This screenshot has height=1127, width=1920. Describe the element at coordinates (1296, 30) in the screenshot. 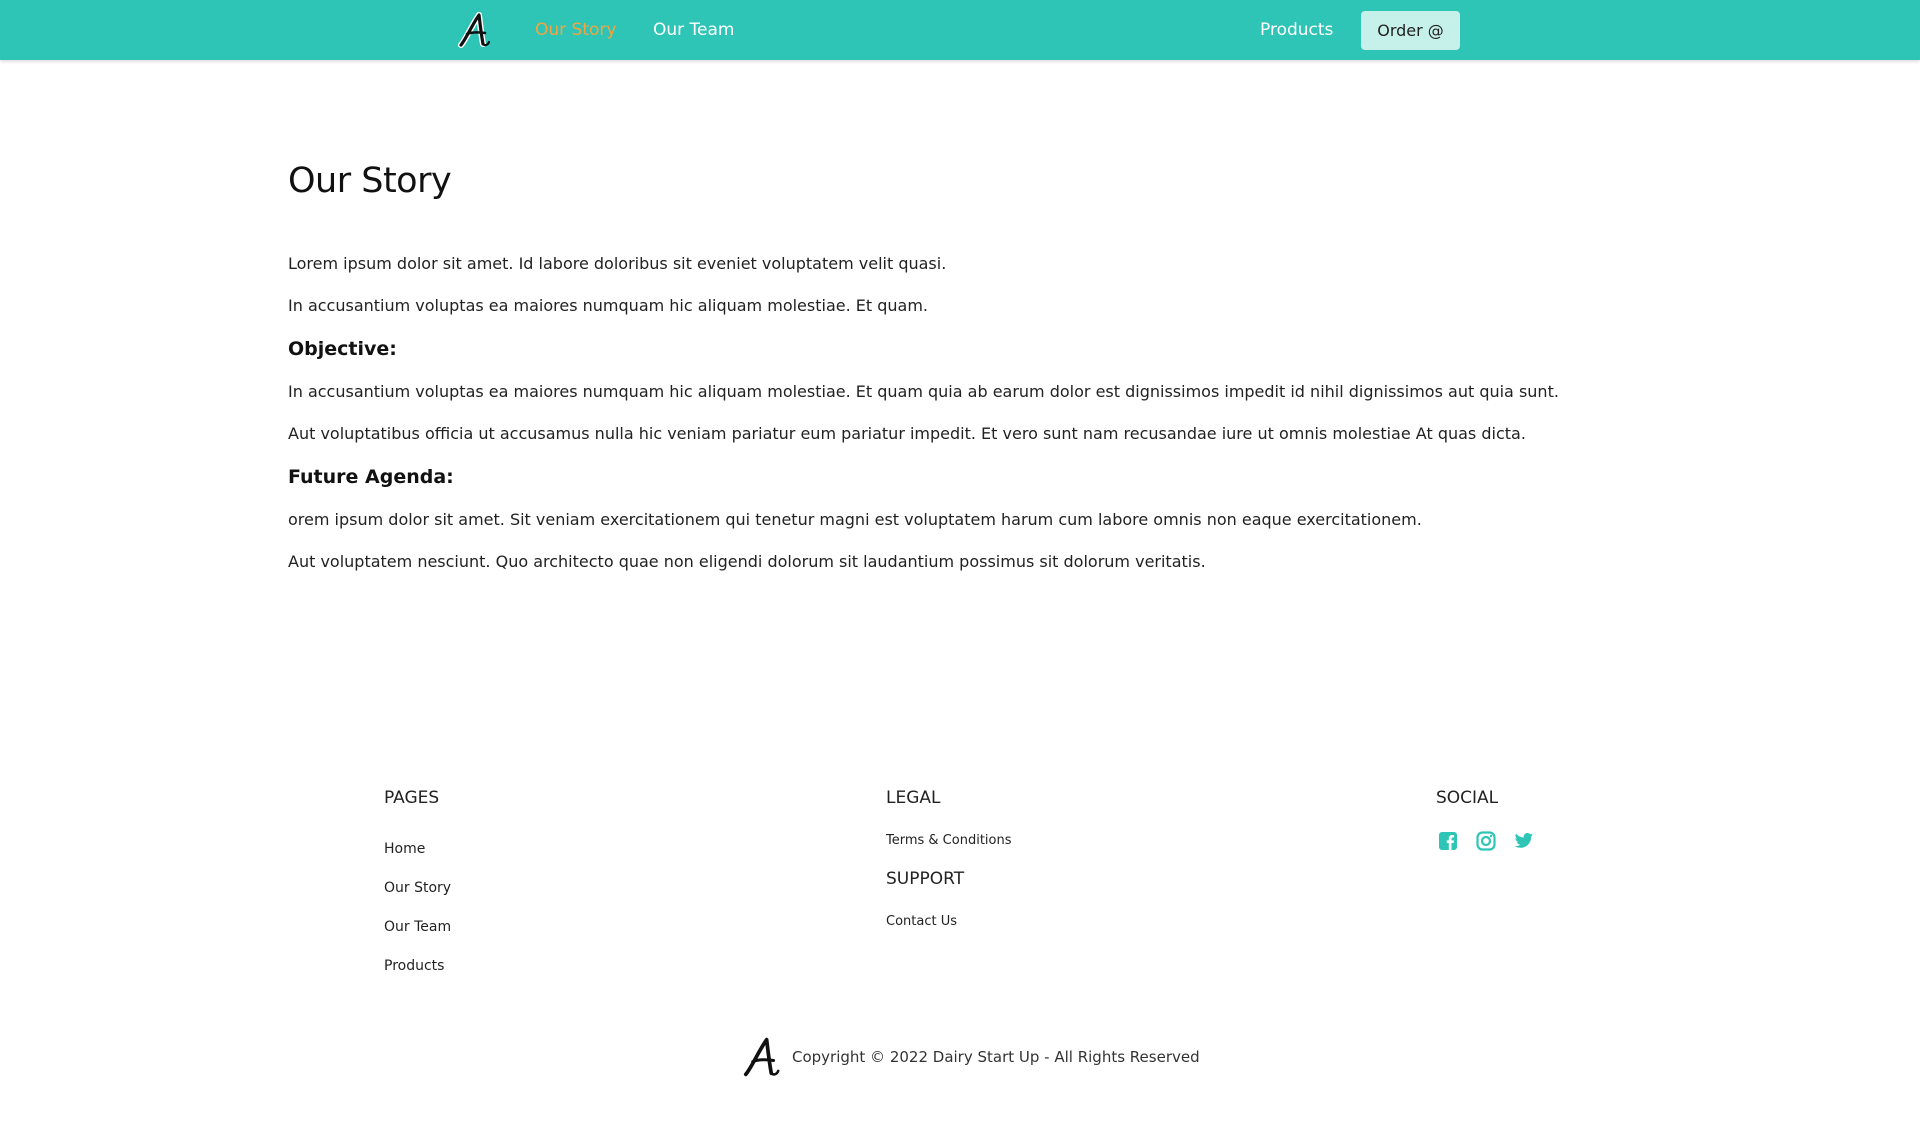

I see `nav-link-products: Products` at that location.